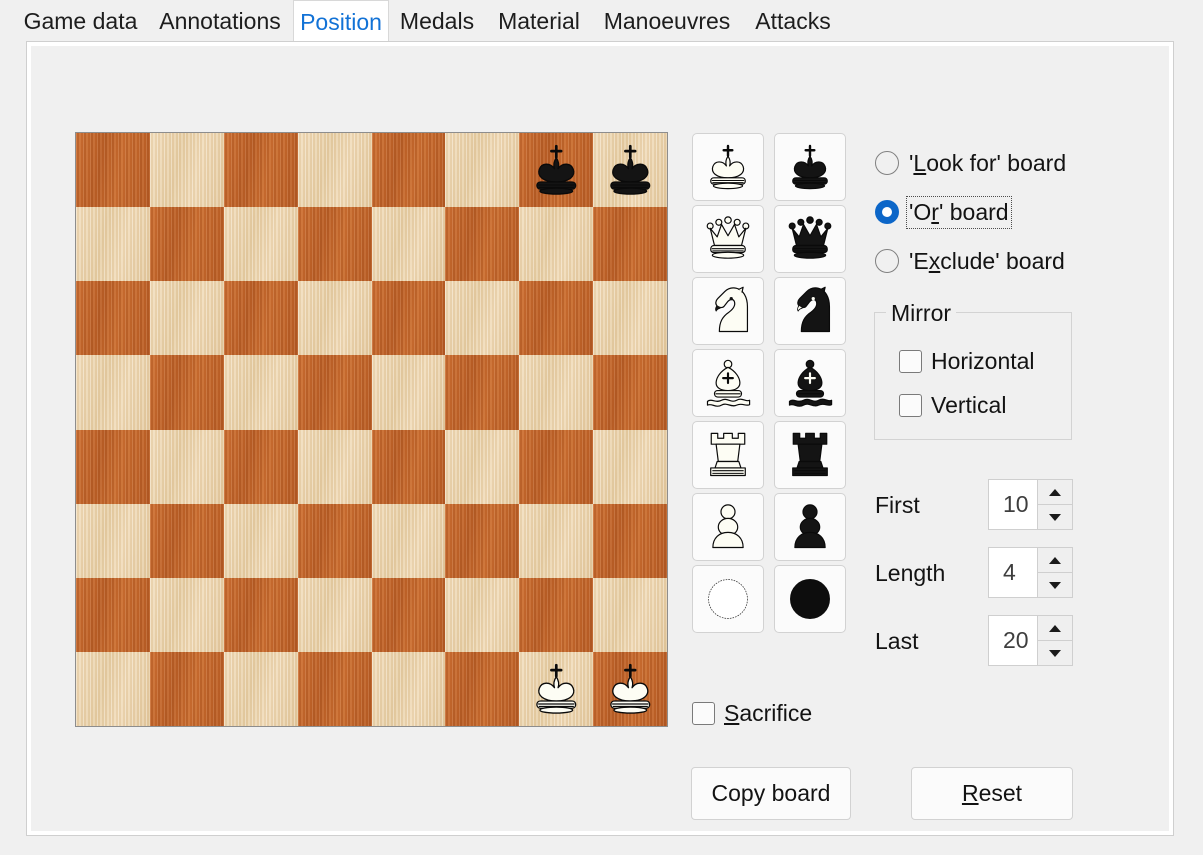 Image resolution: width=1203 pixels, height=855 pixels. Describe the element at coordinates (260, 318) in the screenshot. I see `board-square-c6` at that location.